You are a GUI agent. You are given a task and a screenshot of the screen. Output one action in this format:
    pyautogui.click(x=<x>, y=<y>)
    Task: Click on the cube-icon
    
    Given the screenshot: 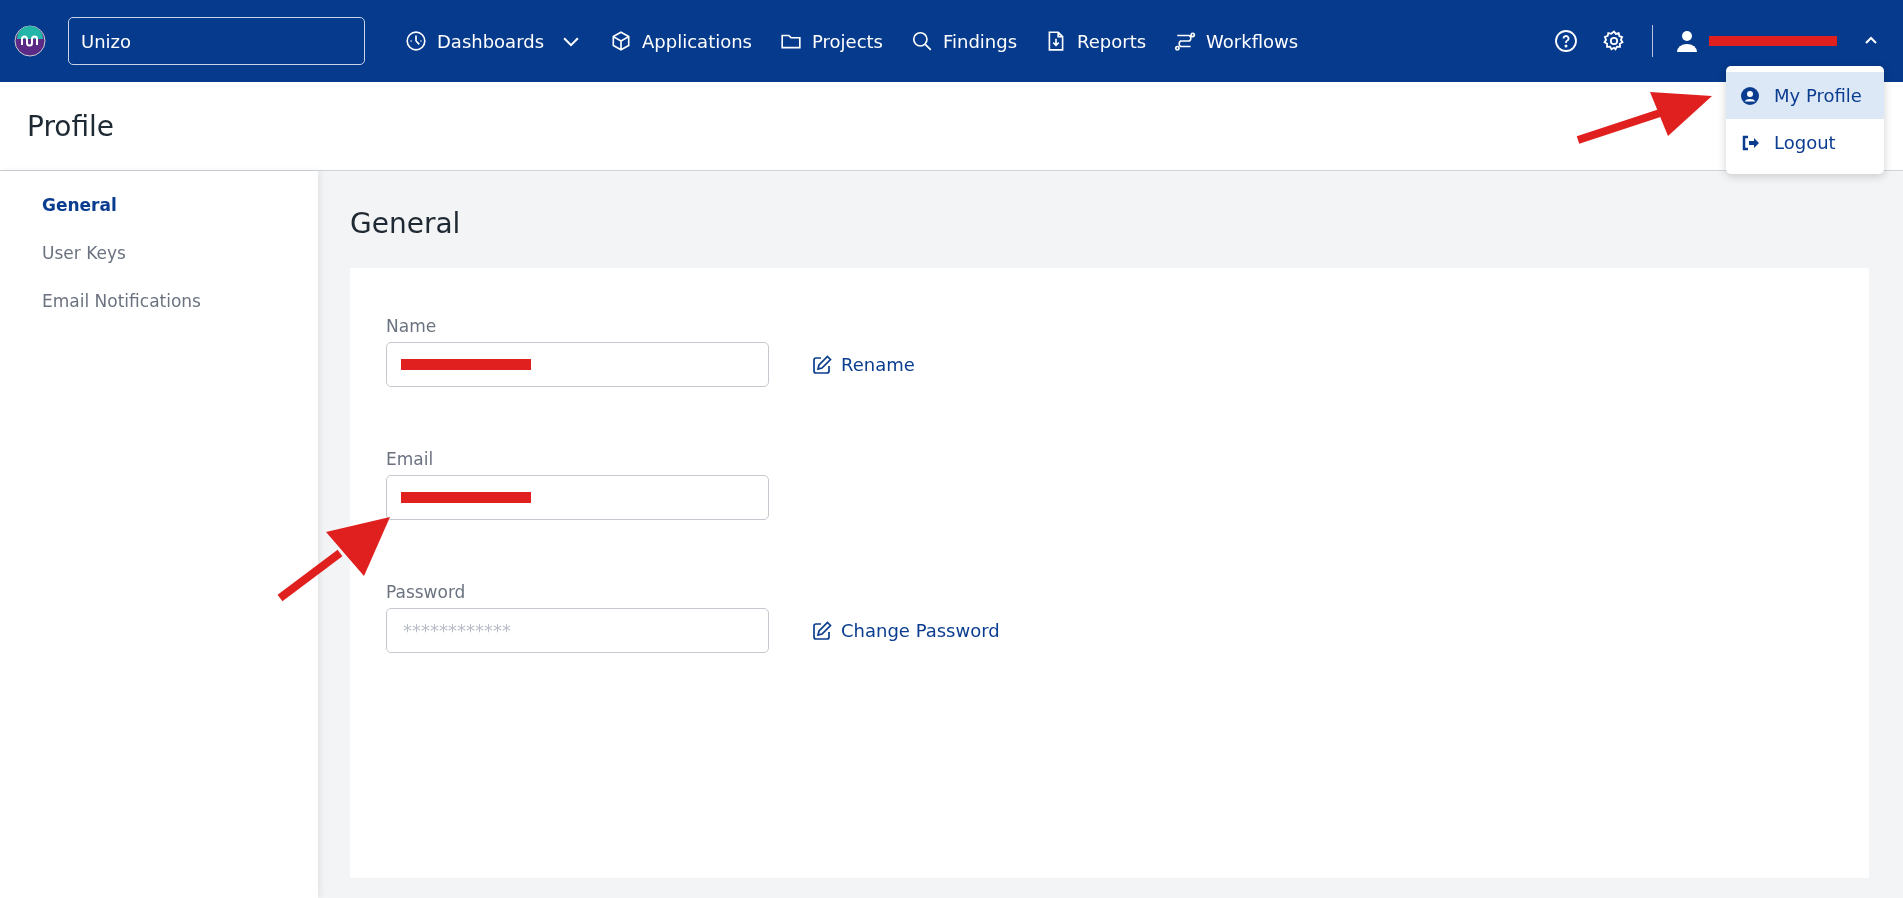 What is the action you would take?
    pyautogui.click(x=621, y=41)
    